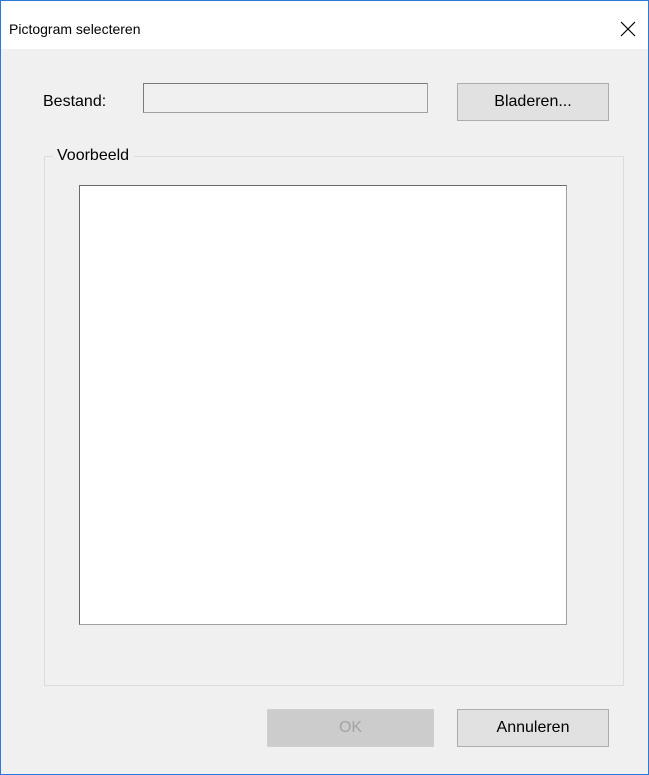 This screenshot has height=775, width=649. What do you see at coordinates (75, 29) in the screenshot?
I see `window-title: Pictogram selecteren` at bounding box center [75, 29].